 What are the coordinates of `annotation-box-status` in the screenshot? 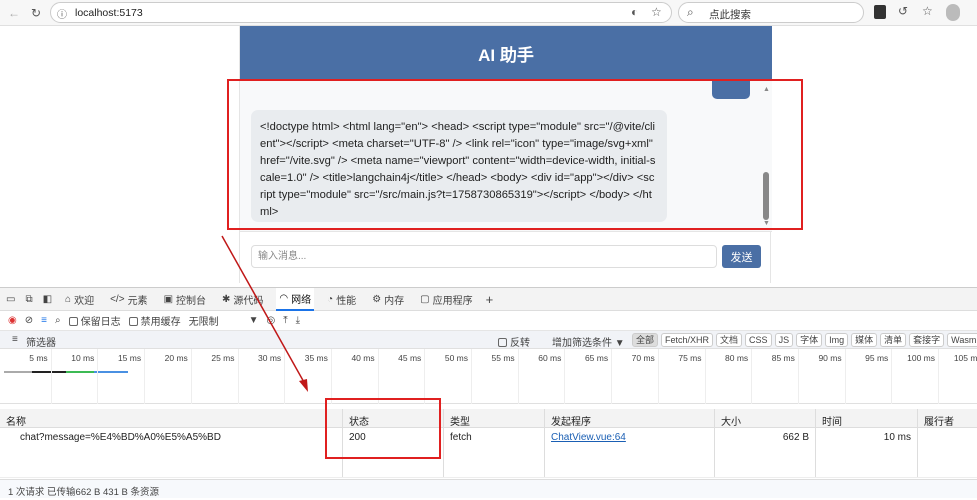 It's located at (383, 428).